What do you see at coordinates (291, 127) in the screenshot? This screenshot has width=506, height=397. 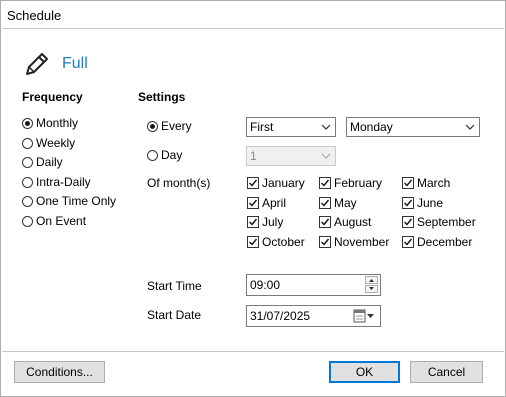 I see `every-ordinal-select: First` at bounding box center [291, 127].